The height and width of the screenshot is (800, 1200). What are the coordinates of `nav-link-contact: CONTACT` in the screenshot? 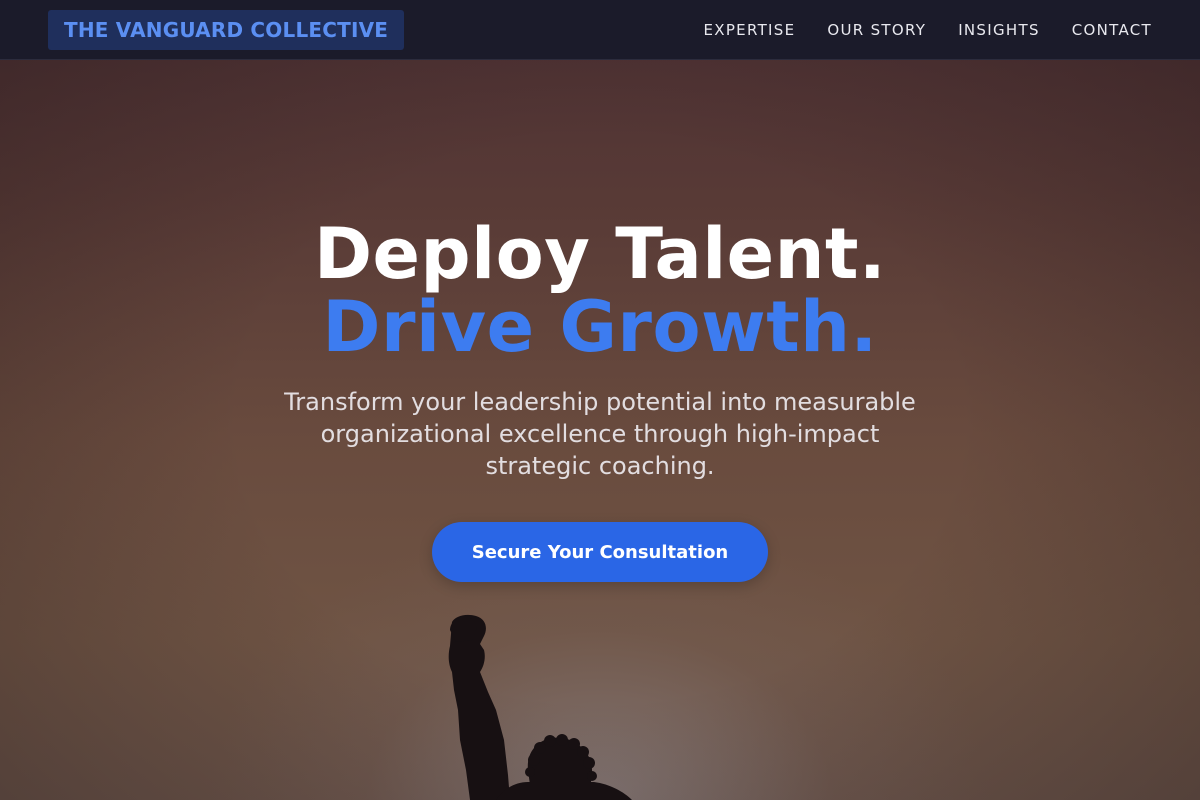 It's located at (1112, 30).